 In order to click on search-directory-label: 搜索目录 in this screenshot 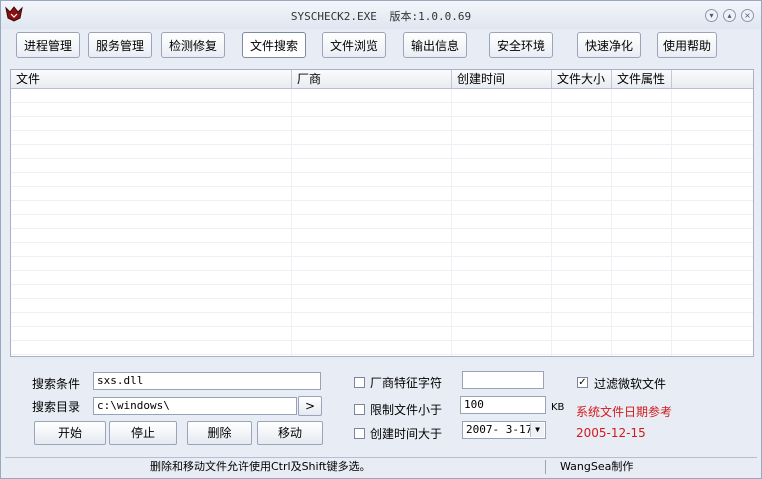, I will do `click(56, 407)`.